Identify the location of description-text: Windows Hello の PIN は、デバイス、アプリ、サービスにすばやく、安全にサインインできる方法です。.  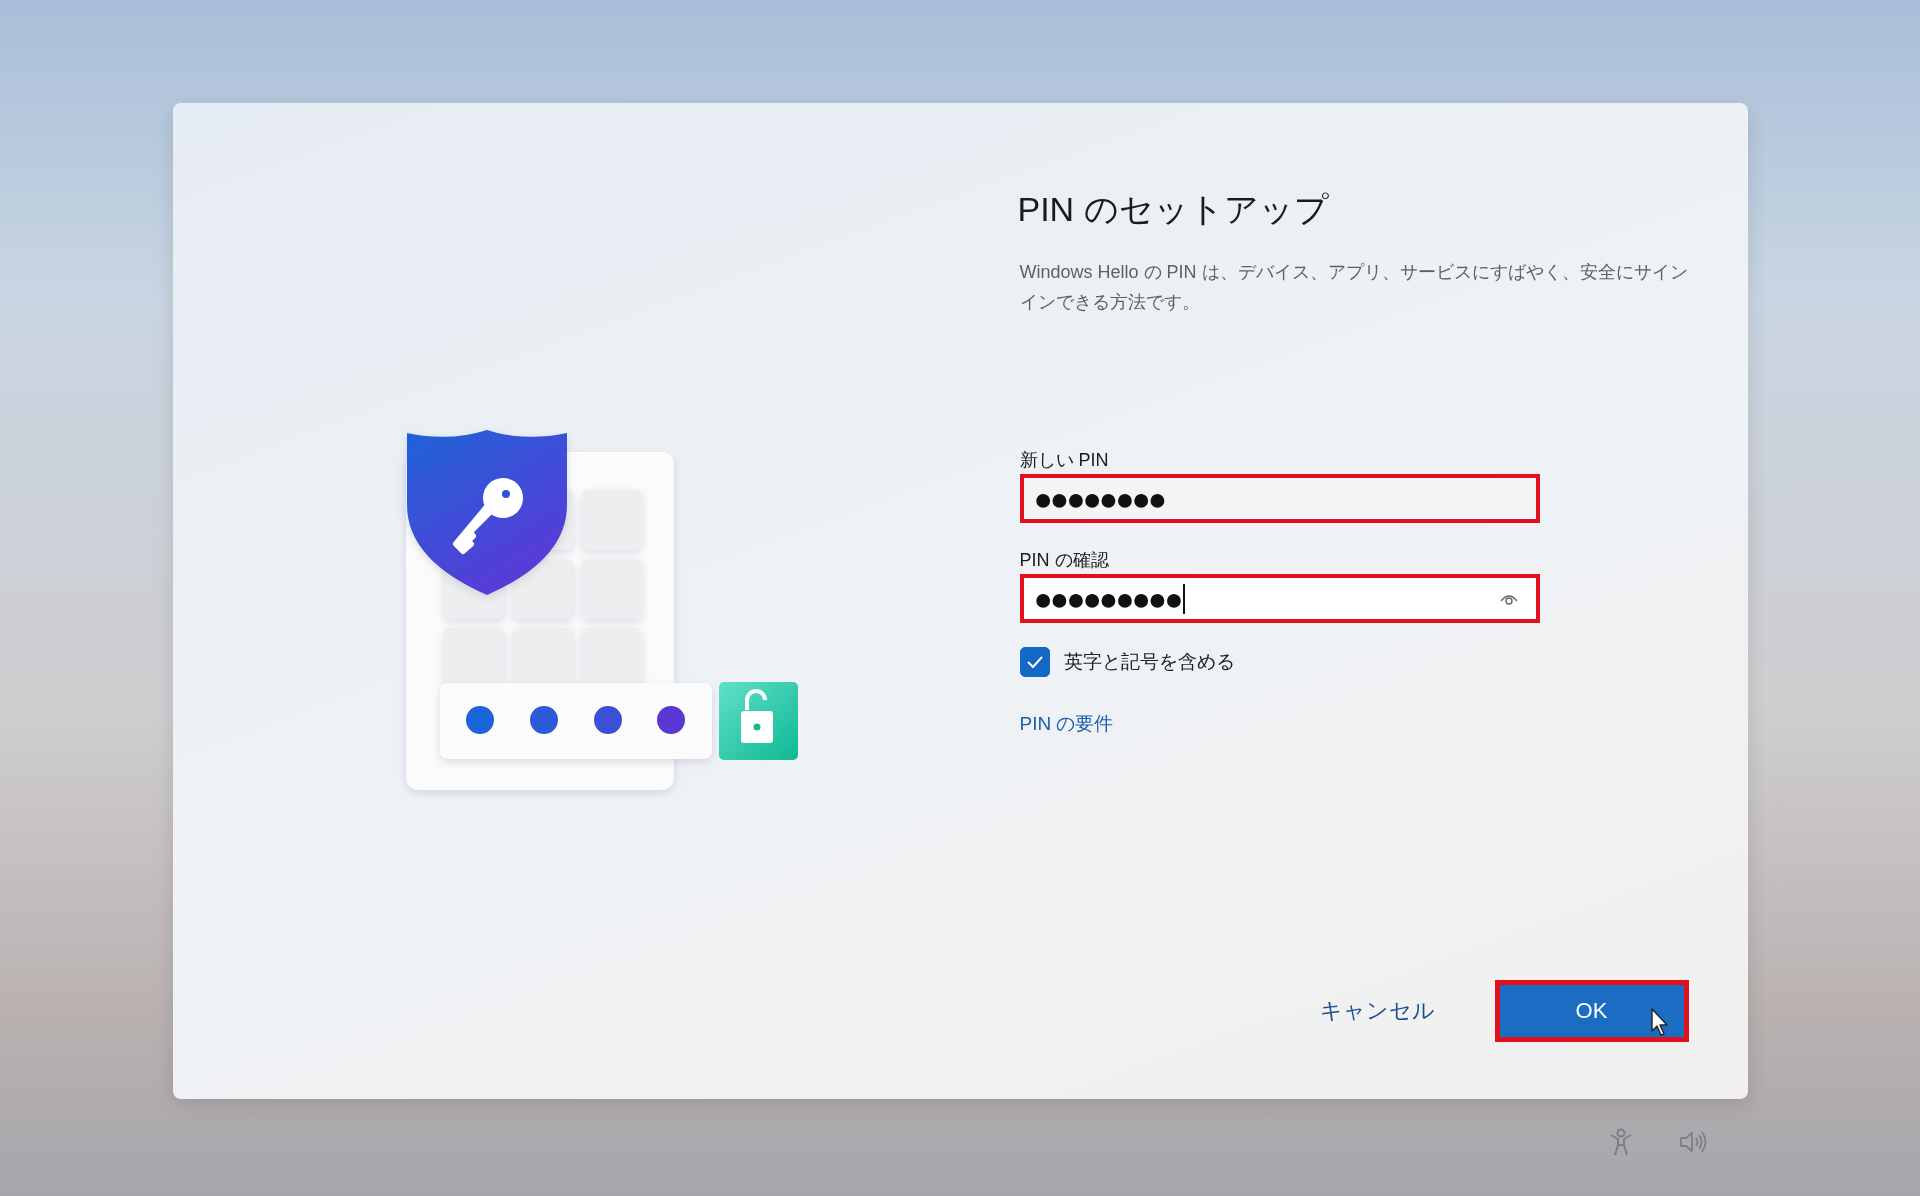
(1354, 287).